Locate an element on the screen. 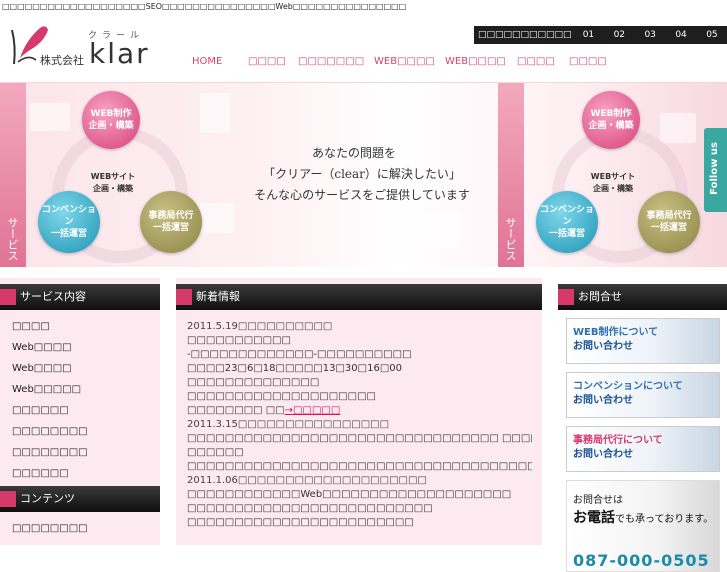  news-date-line: 2011.1.06□□□□□□□□□□□□□□□□□□□□ is located at coordinates (307, 480).